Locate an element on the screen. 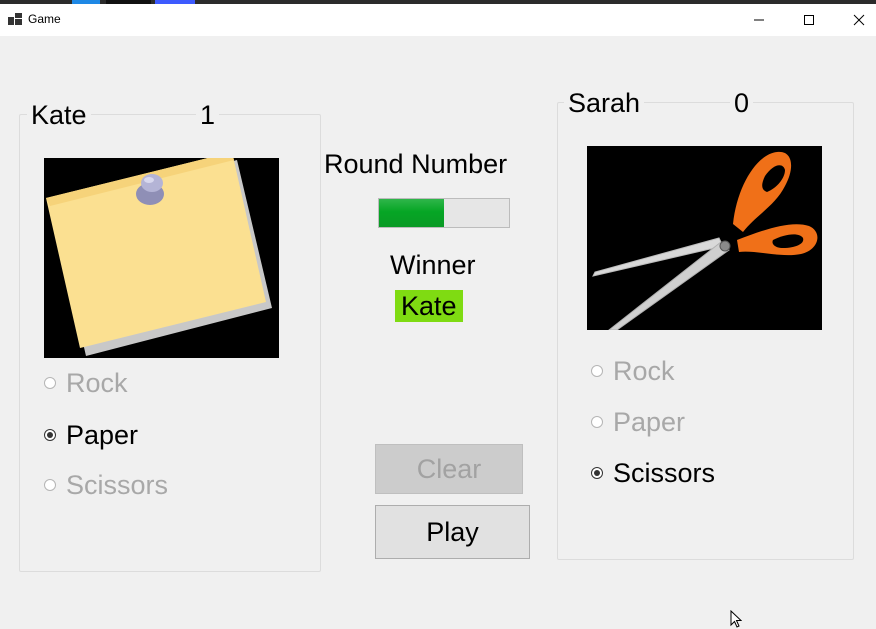 The height and width of the screenshot is (629, 876). mouse-cursor-icon is located at coordinates (736, 619).